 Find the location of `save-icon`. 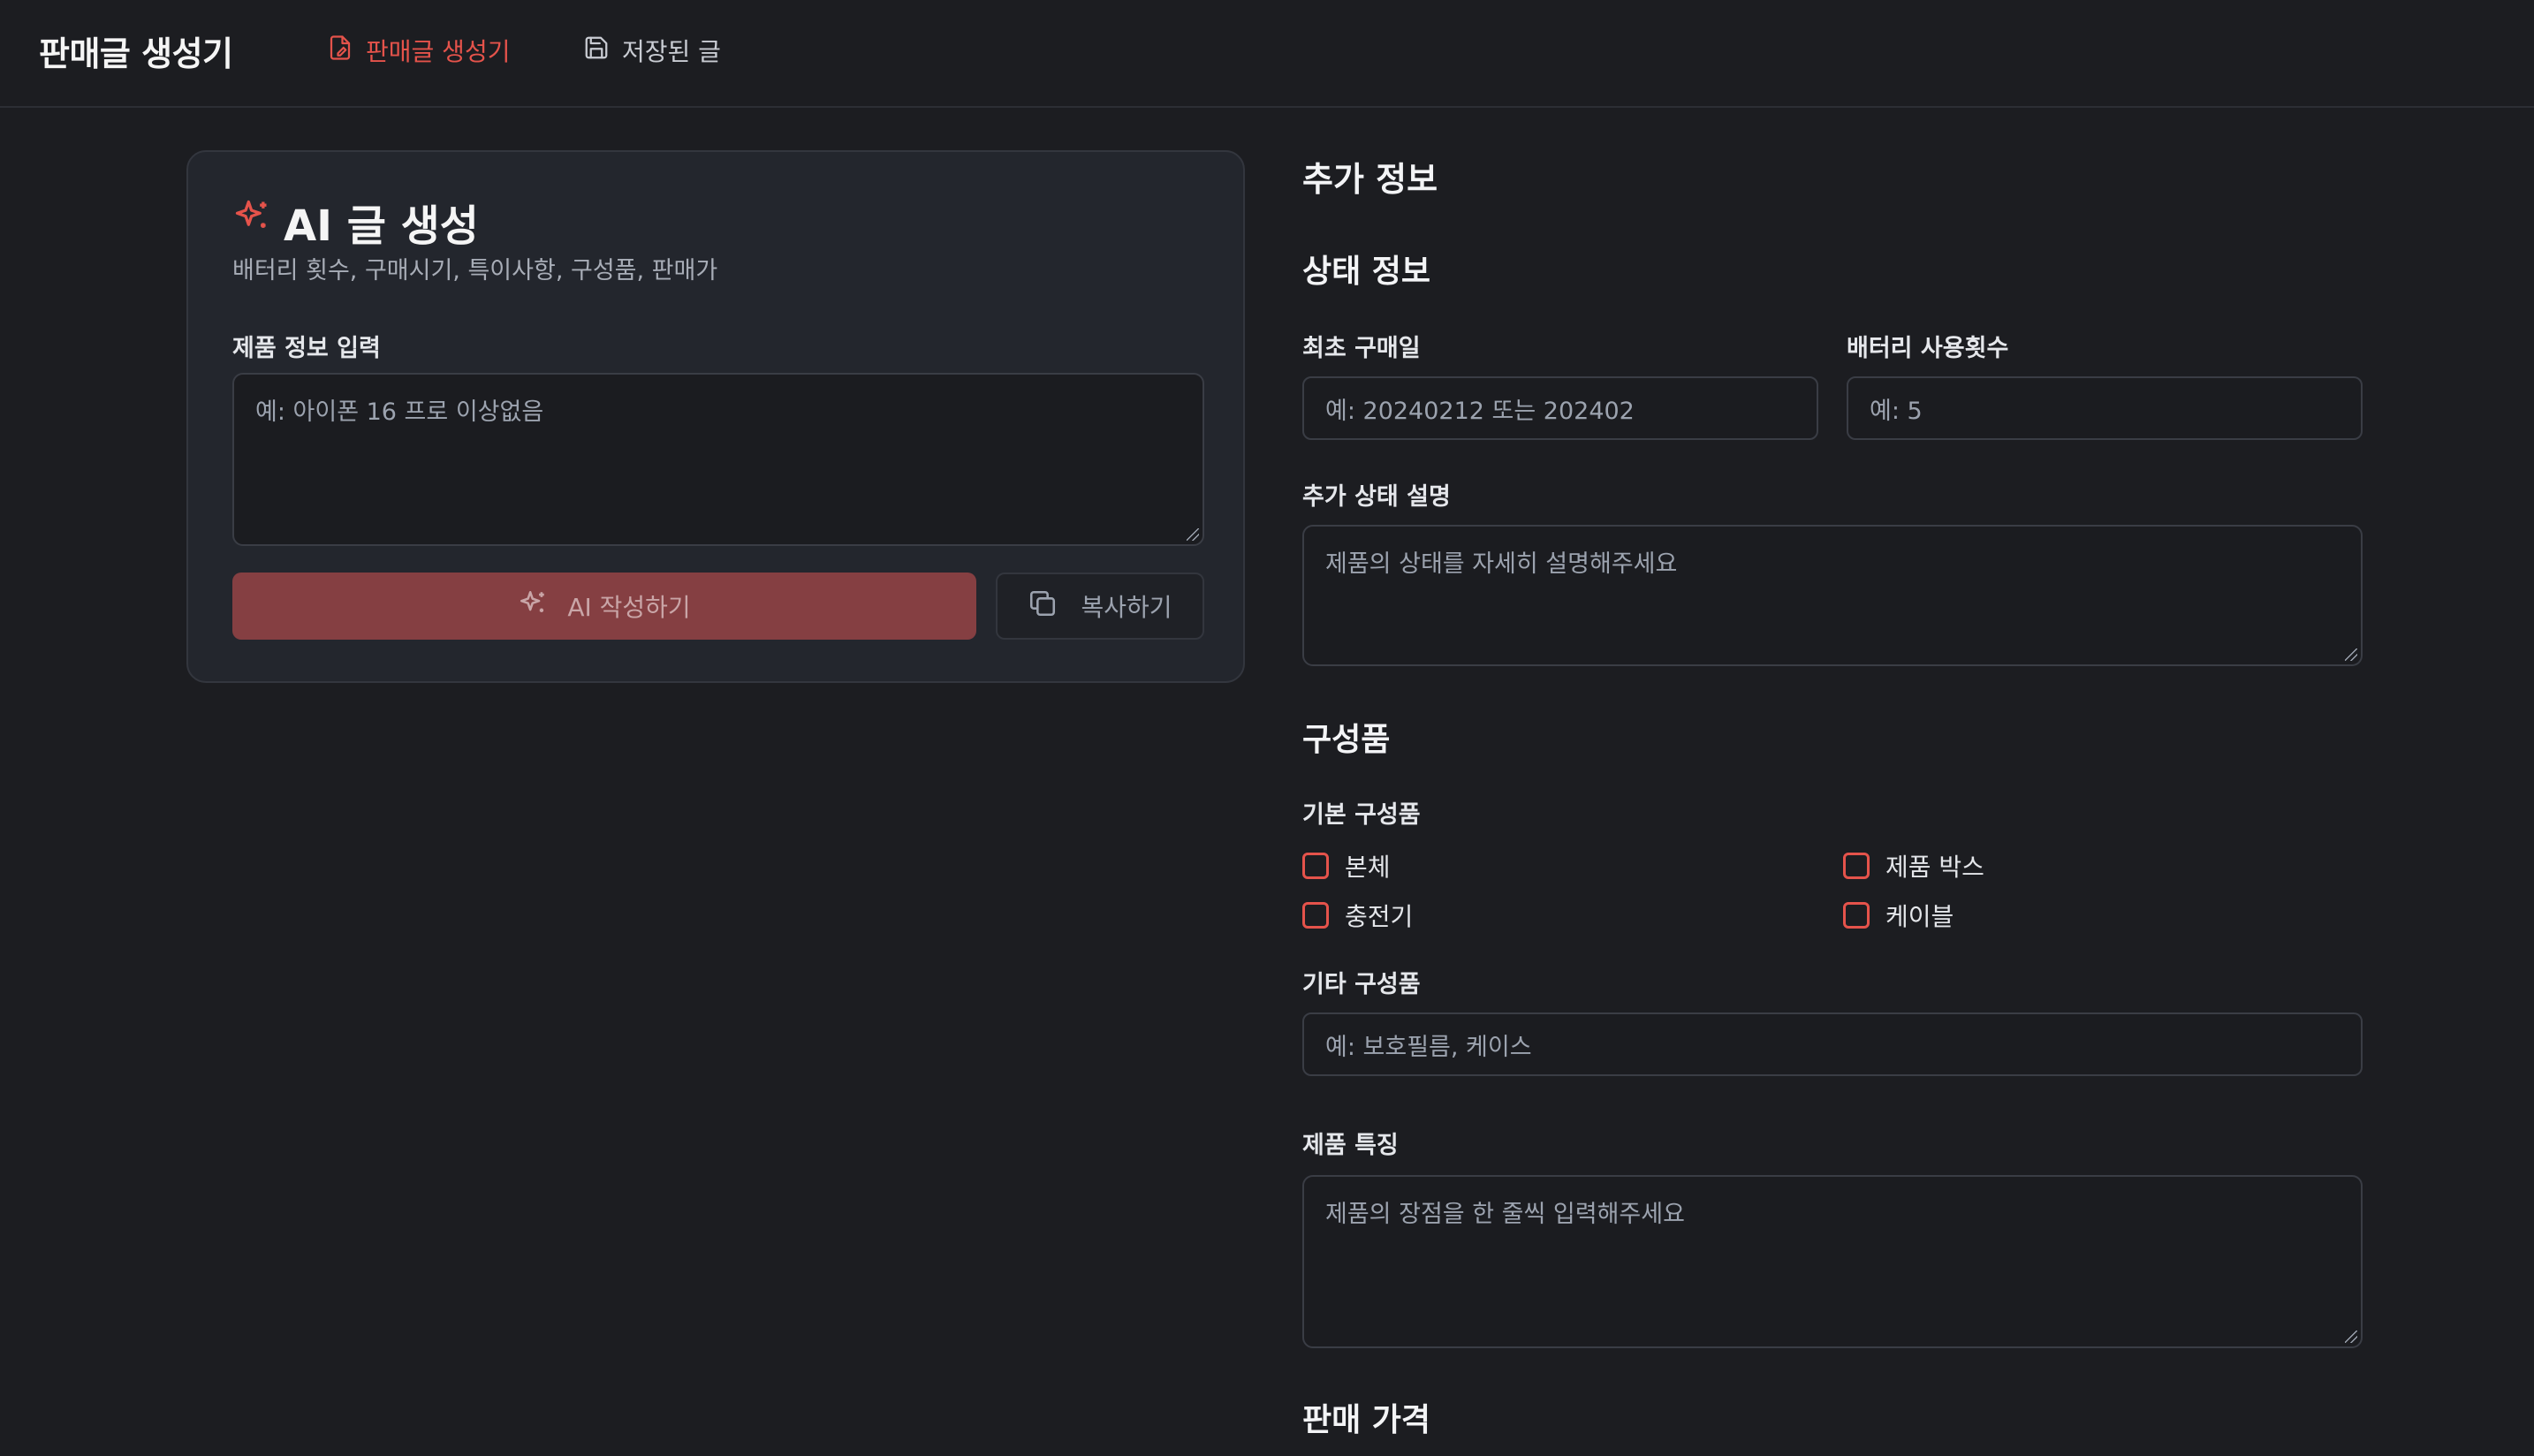

save-icon is located at coordinates (596, 50).